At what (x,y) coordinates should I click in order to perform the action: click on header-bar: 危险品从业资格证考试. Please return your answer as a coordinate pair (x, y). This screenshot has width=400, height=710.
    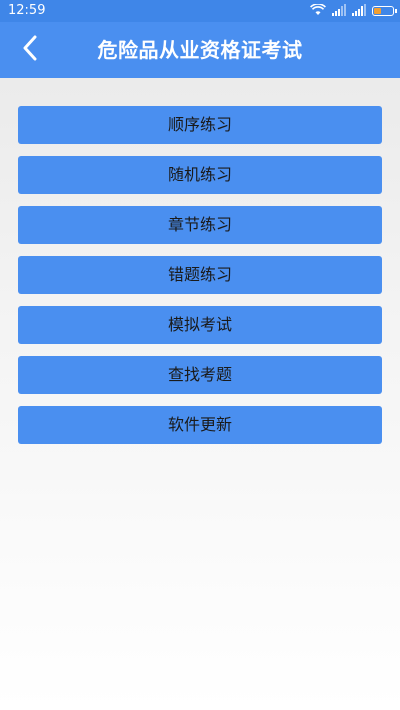
    Looking at the image, I should click on (200, 50).